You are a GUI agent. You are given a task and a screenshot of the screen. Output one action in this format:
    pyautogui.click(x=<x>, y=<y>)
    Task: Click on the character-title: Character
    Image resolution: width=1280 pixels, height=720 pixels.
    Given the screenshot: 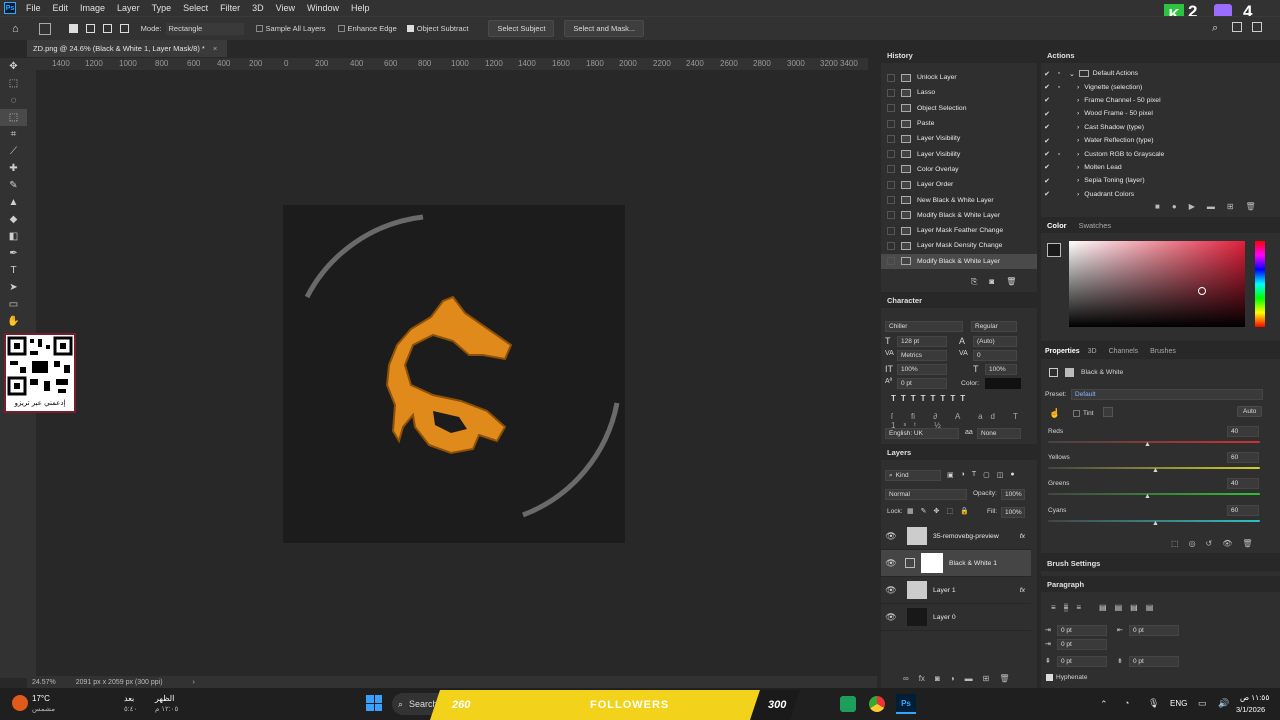 What is the action you would take?
    pyautogui.click(x=959, y=300)
    